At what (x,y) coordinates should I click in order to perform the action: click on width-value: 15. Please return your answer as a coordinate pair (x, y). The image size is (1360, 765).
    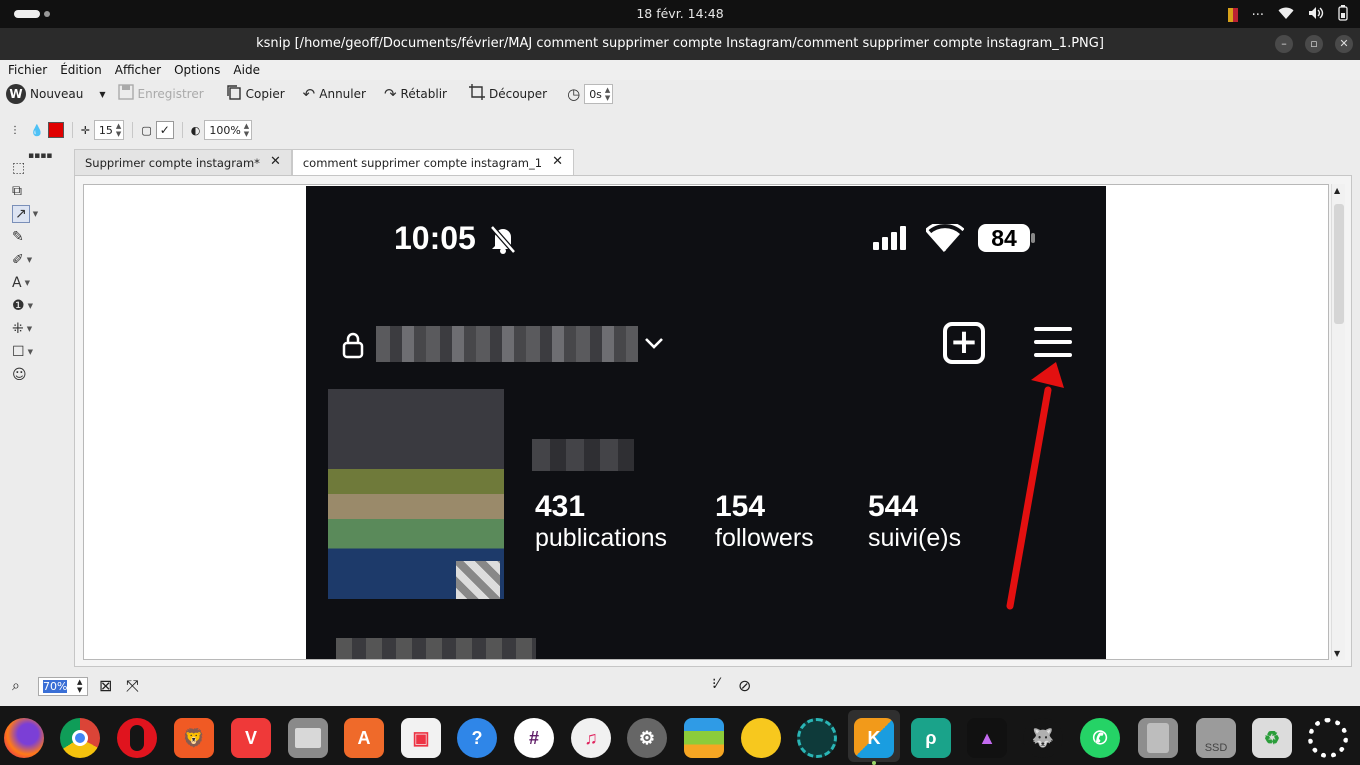
    Looking at the image, I should click on (105, 130).